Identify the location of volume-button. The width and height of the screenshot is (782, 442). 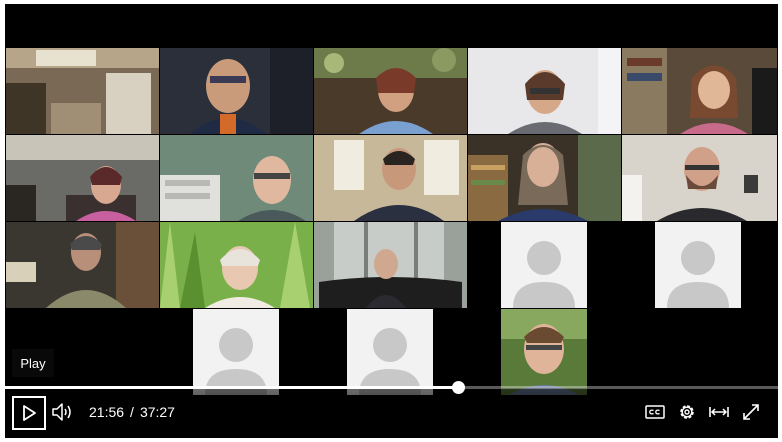
(62, 412).